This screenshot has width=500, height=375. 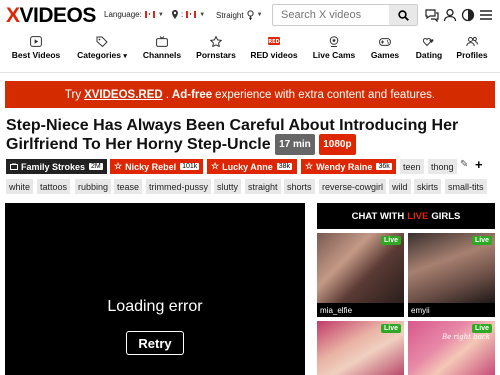 I want to click on search-button, so click(x=403, y=15).